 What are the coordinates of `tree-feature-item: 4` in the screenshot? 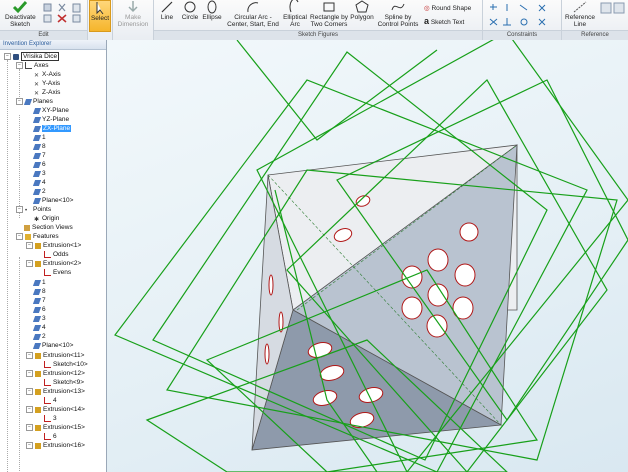 It's located at (39, 327).